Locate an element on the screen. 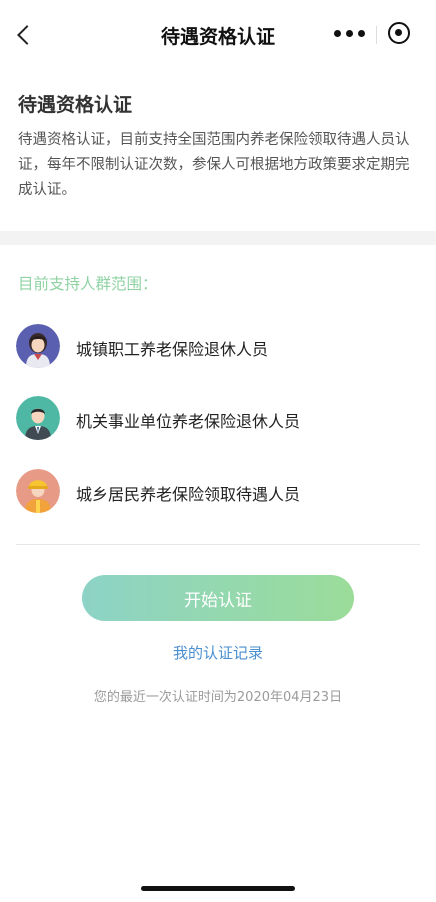  list-item-government-institution: 机关事业单位养老保险退休人员 is located at coordinates (218, 420).